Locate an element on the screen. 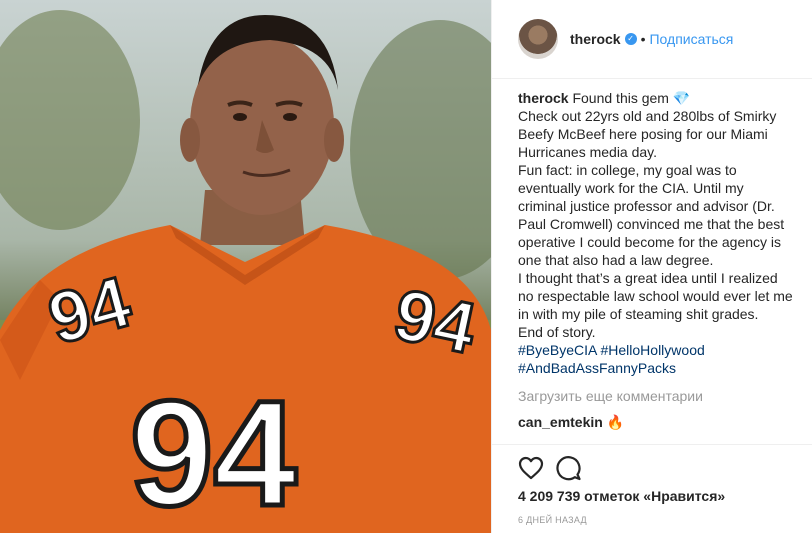  caption-line: Hurricanes media day. is located at coordinates (588, 152).